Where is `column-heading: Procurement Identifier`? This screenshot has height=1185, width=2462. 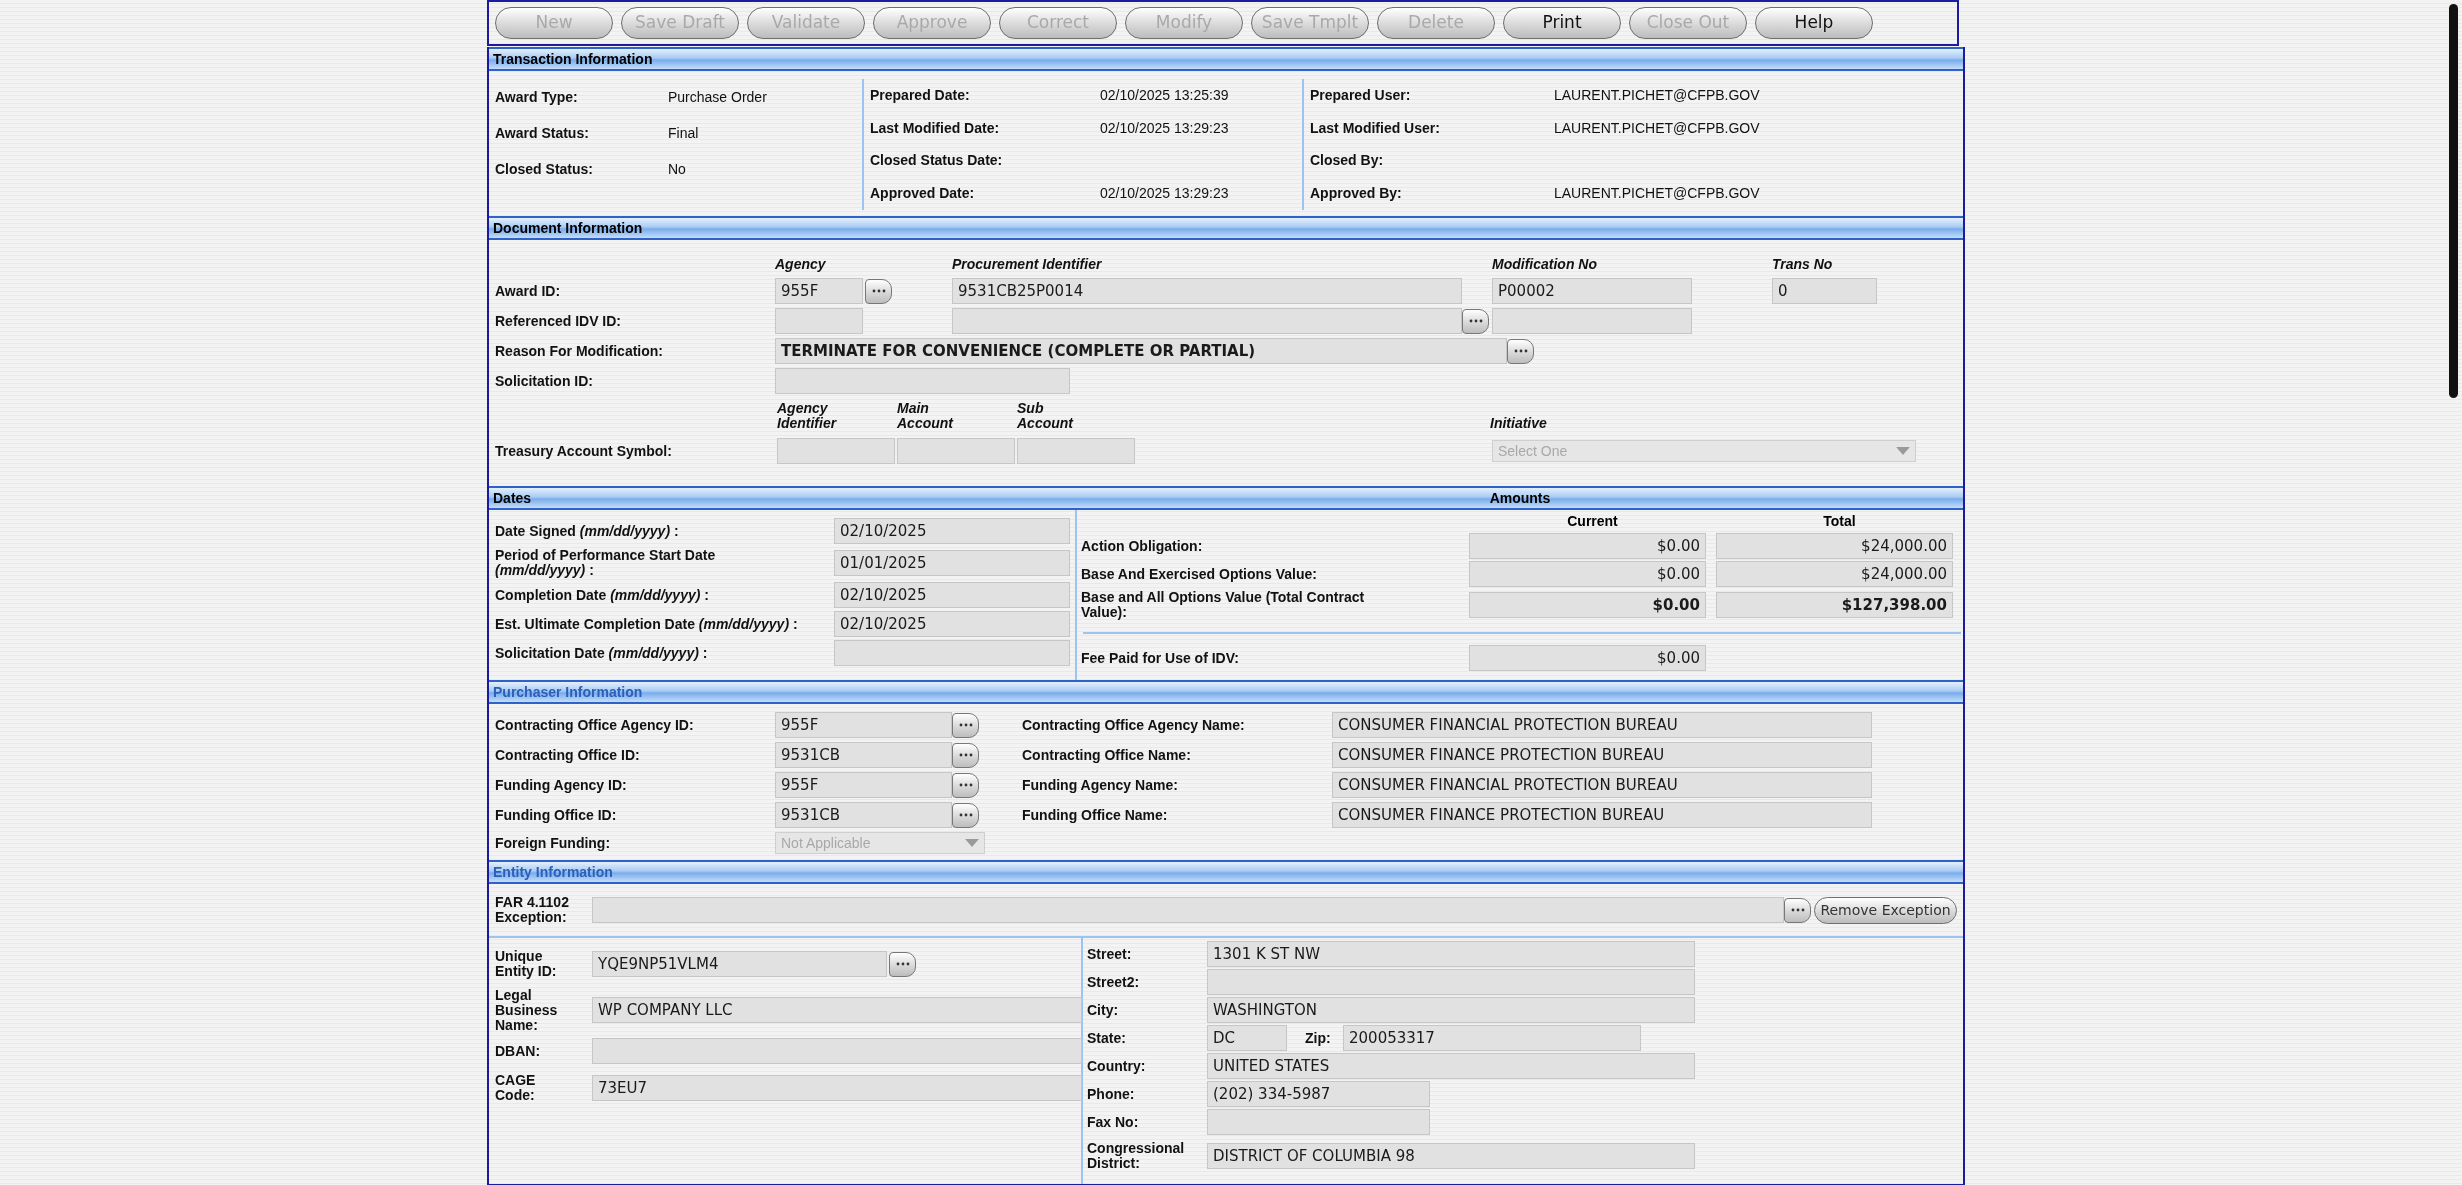
column-heading: Procurement Identifier is located at coordinates (1027, 264).